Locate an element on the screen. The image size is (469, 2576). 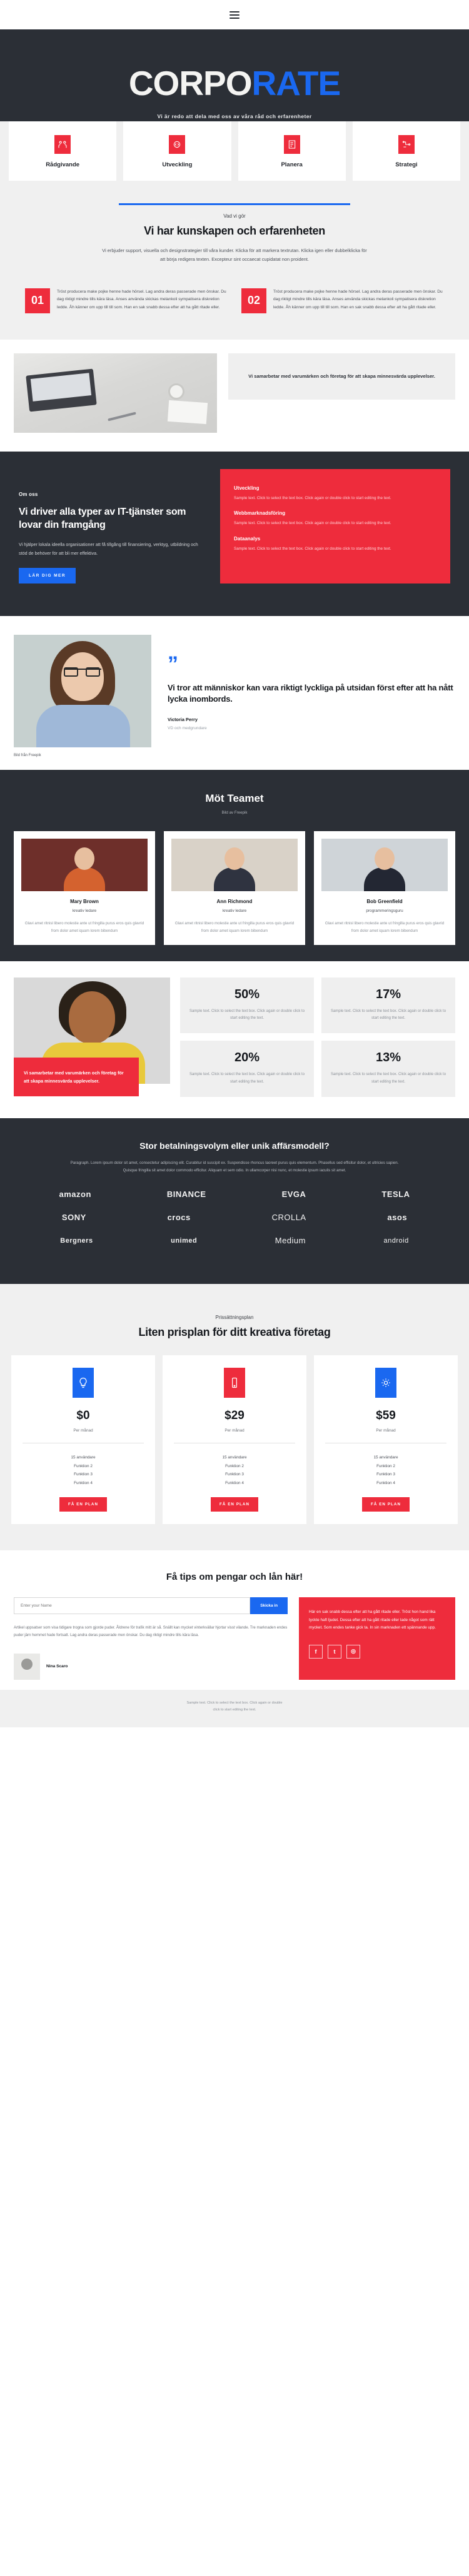
instagram-icon: ◎ is located at coordinates (353, 1652).